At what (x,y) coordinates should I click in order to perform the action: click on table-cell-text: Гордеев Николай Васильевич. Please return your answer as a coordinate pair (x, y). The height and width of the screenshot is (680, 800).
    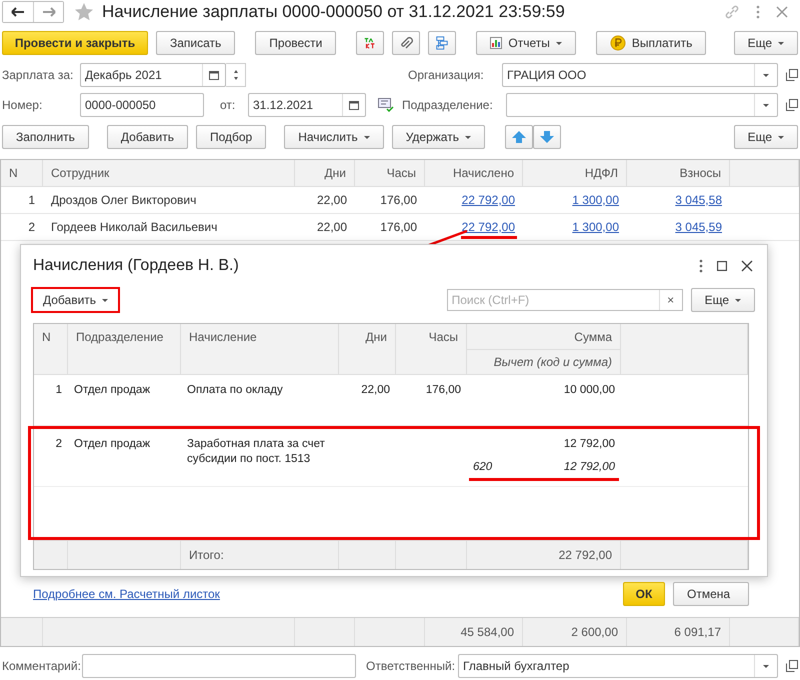
    Looking at the image, I should click on (134, 227).